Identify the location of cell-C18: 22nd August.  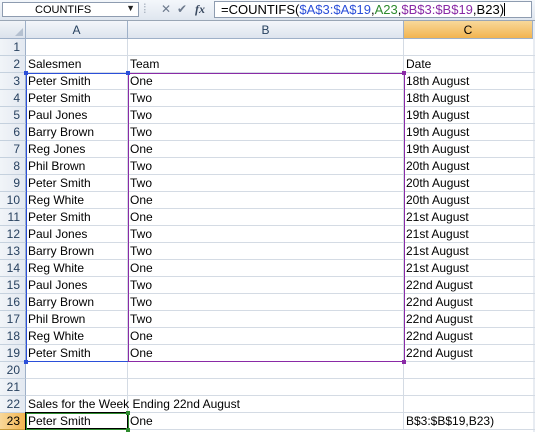
(469, 336).